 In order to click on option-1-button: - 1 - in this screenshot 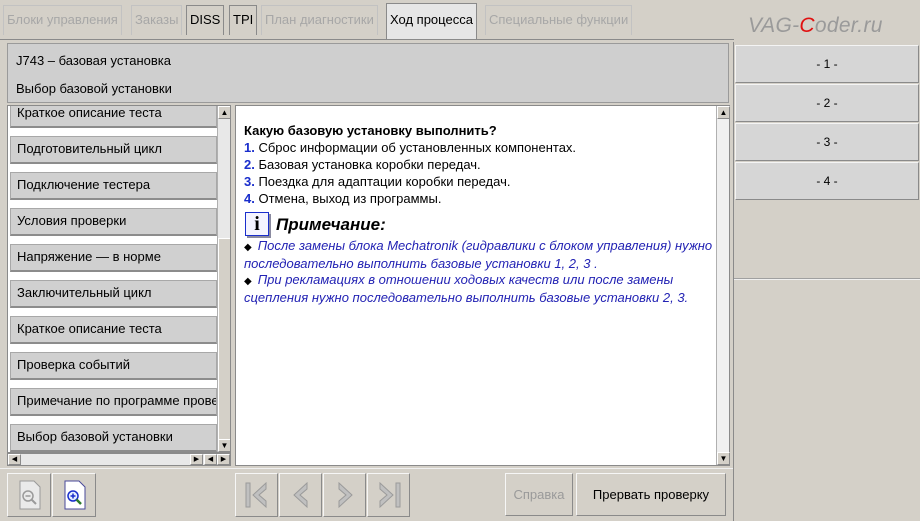, I will do `click(827, 64)`.